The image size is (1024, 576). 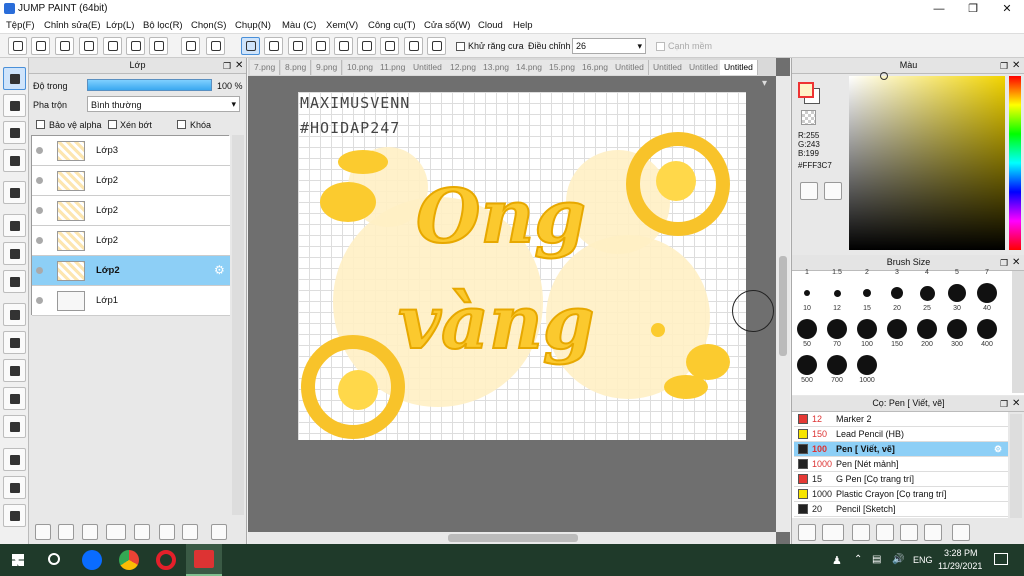 What do you see at coordinates (342, 25) in the screenshot?
I see `menu-view: Xem(V)` at bounding box center [342, 25].